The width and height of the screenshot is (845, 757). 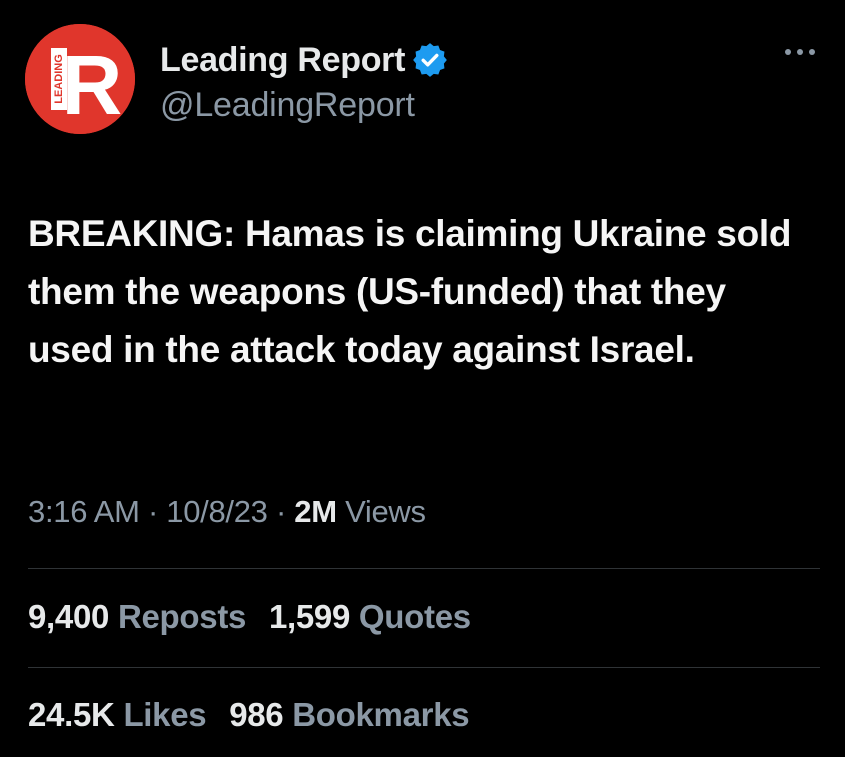 What do you see at coordinates (84, 511) in the screenshot?
I see `tweet-time: 3:16 AM` at bounding box center [84, 511].